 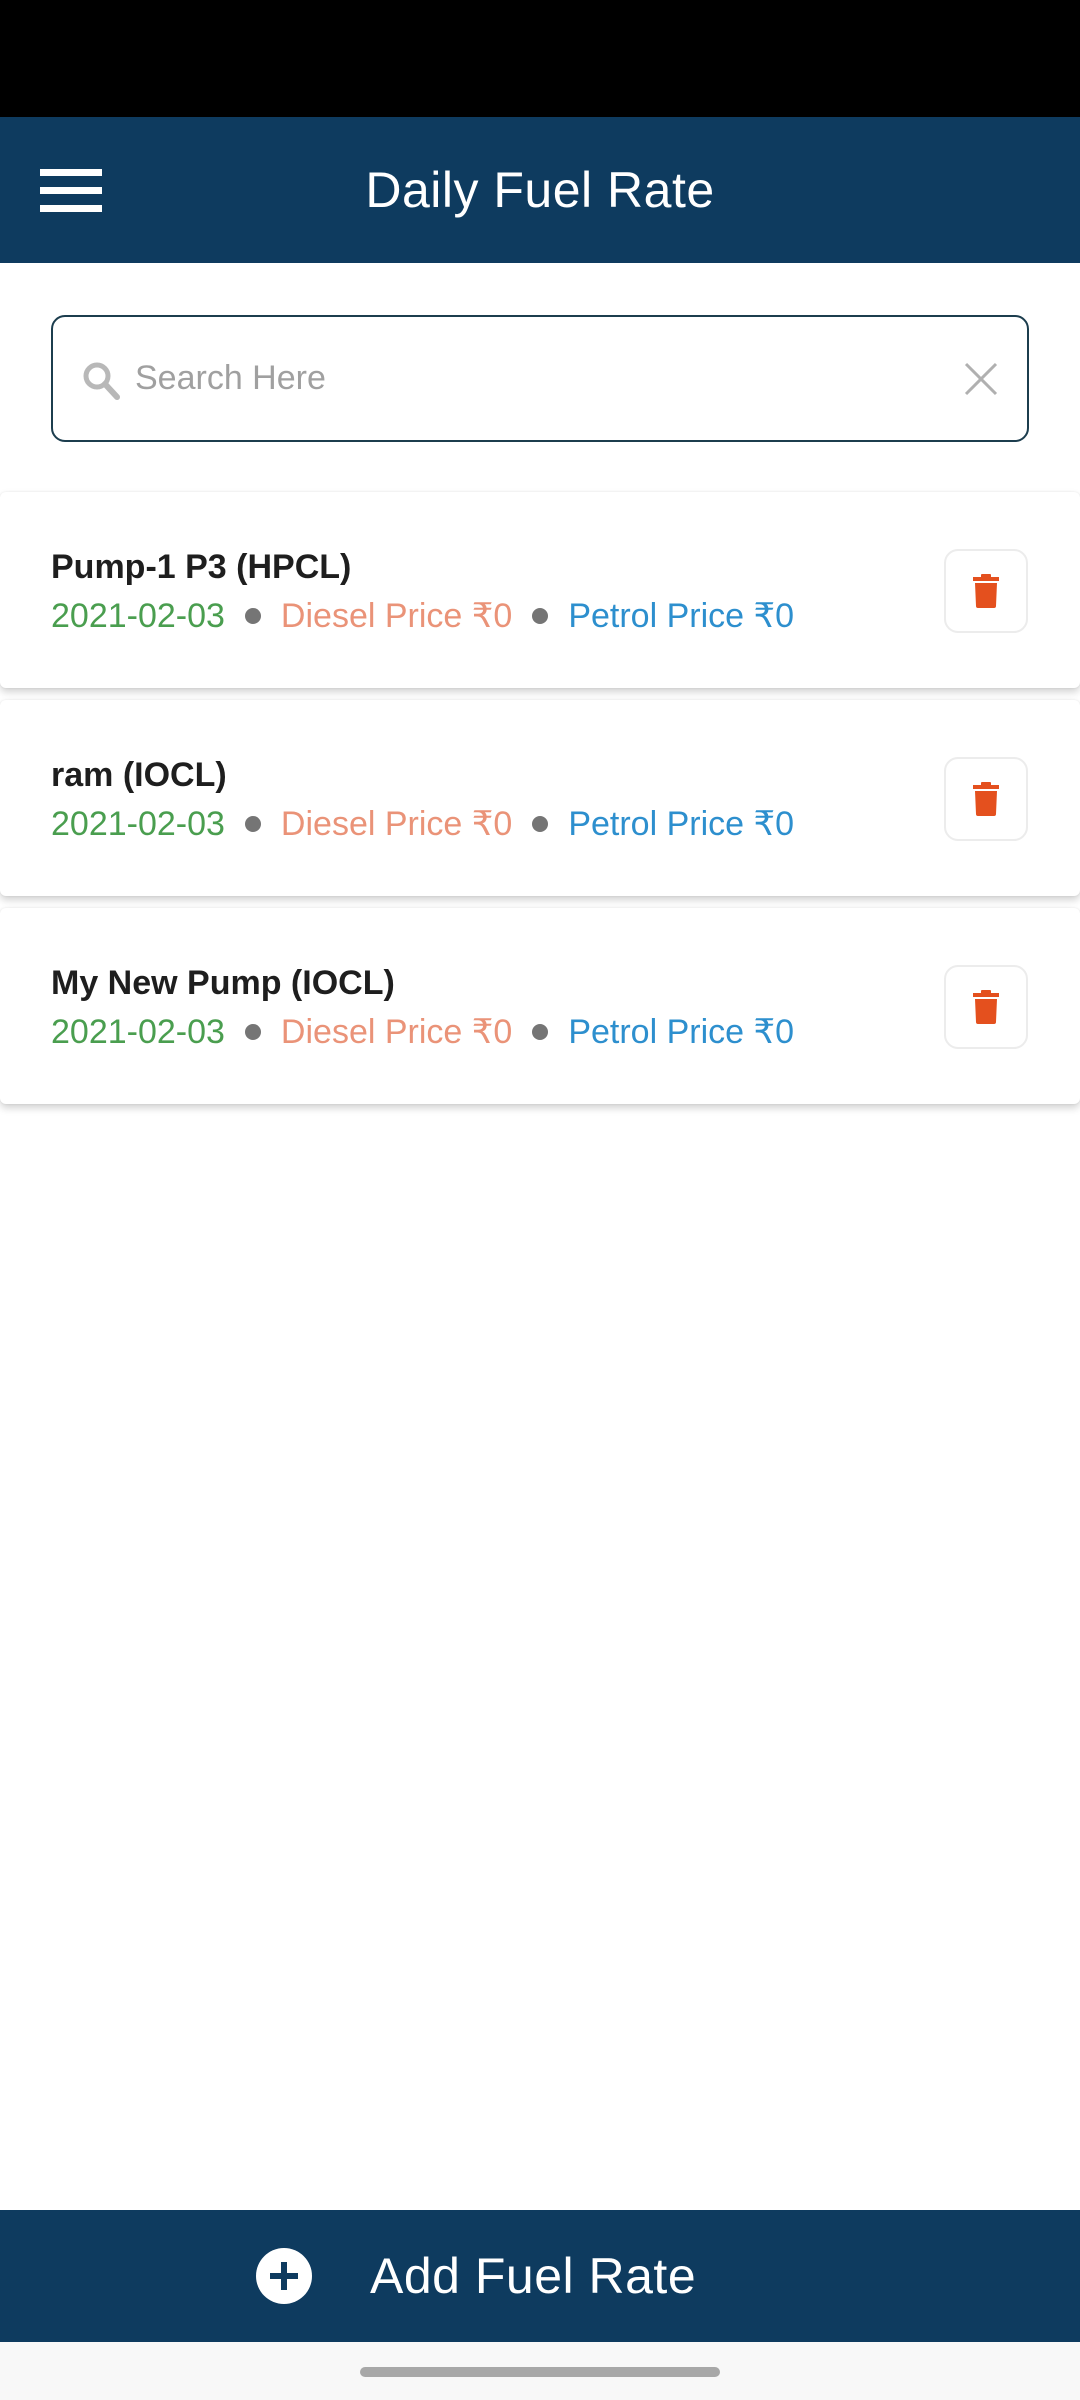 What do you see at coordinates (981, 379) in the screenshot?
I see `close-icon` at bounding box center [981, 379].